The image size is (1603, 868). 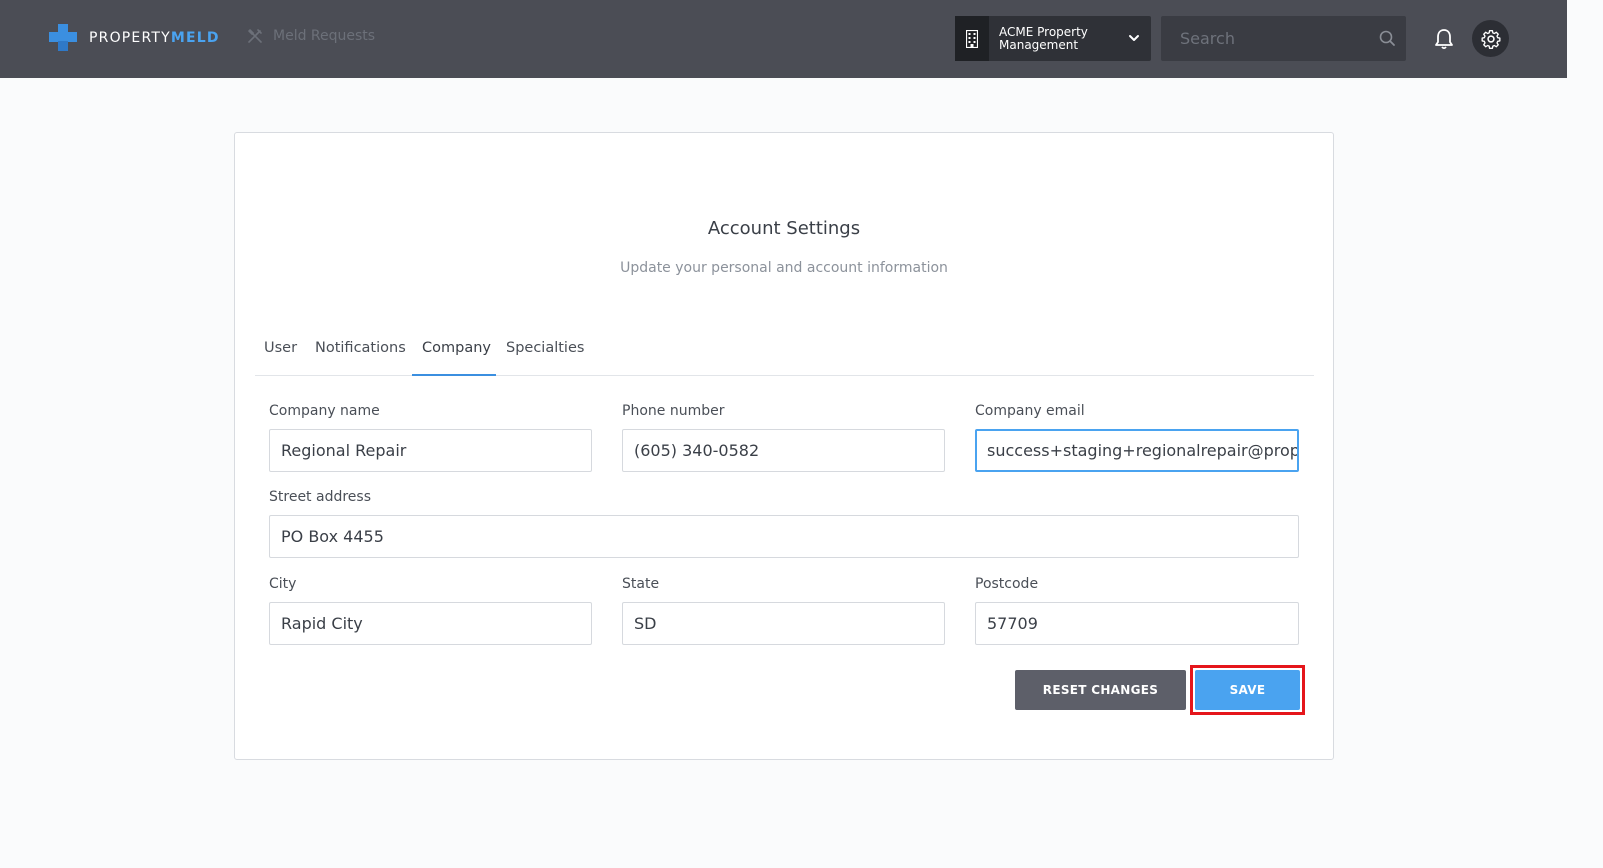 What do you see at coordinates (545, 348) in the screenshot?
I see `tab-specialties: Specialties` at bounding box center [545, 348].